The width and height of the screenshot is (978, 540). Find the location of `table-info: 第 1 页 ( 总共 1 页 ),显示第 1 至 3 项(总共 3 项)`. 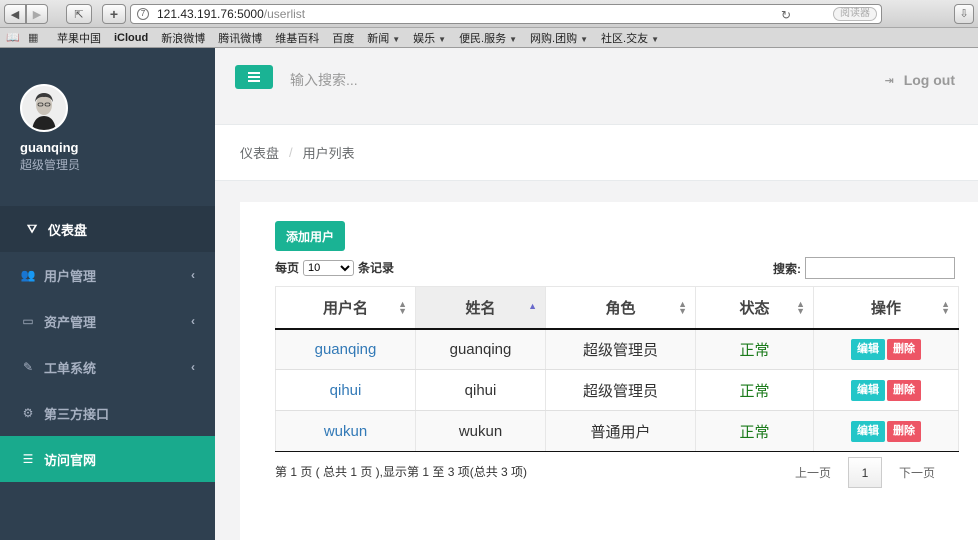

table-info: 第 1 页 ( 总共 1 页 ),显示第 1 至 3 项(总共 3 项) is located at coordinates (401, 472).